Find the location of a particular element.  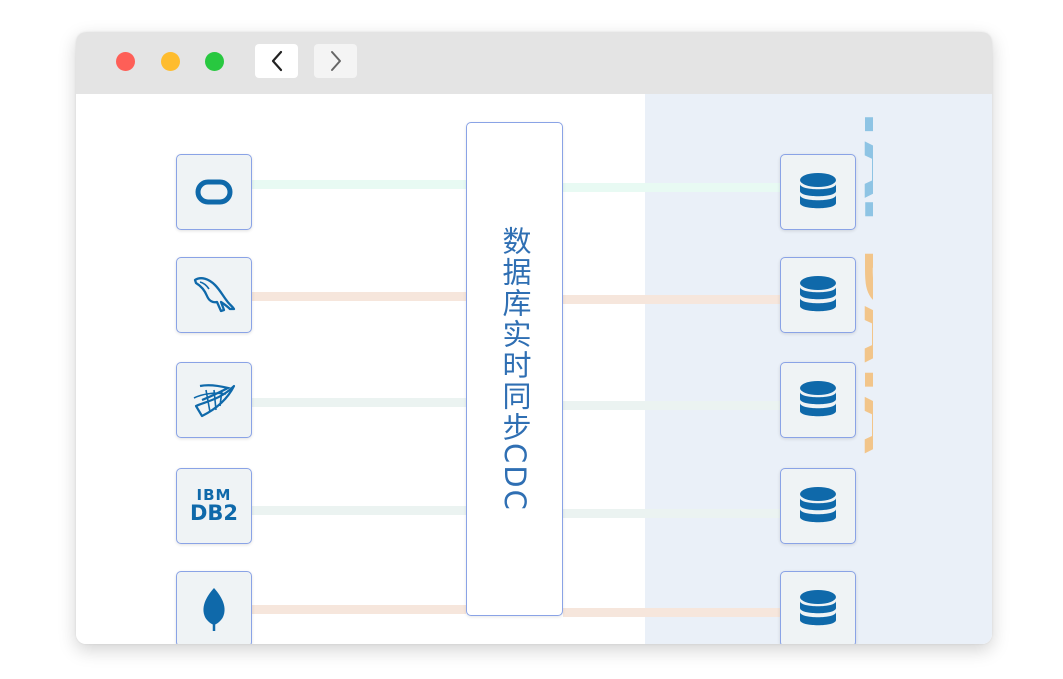

source-node-db2: IBM DB2 is located at coordinates (214, 506).